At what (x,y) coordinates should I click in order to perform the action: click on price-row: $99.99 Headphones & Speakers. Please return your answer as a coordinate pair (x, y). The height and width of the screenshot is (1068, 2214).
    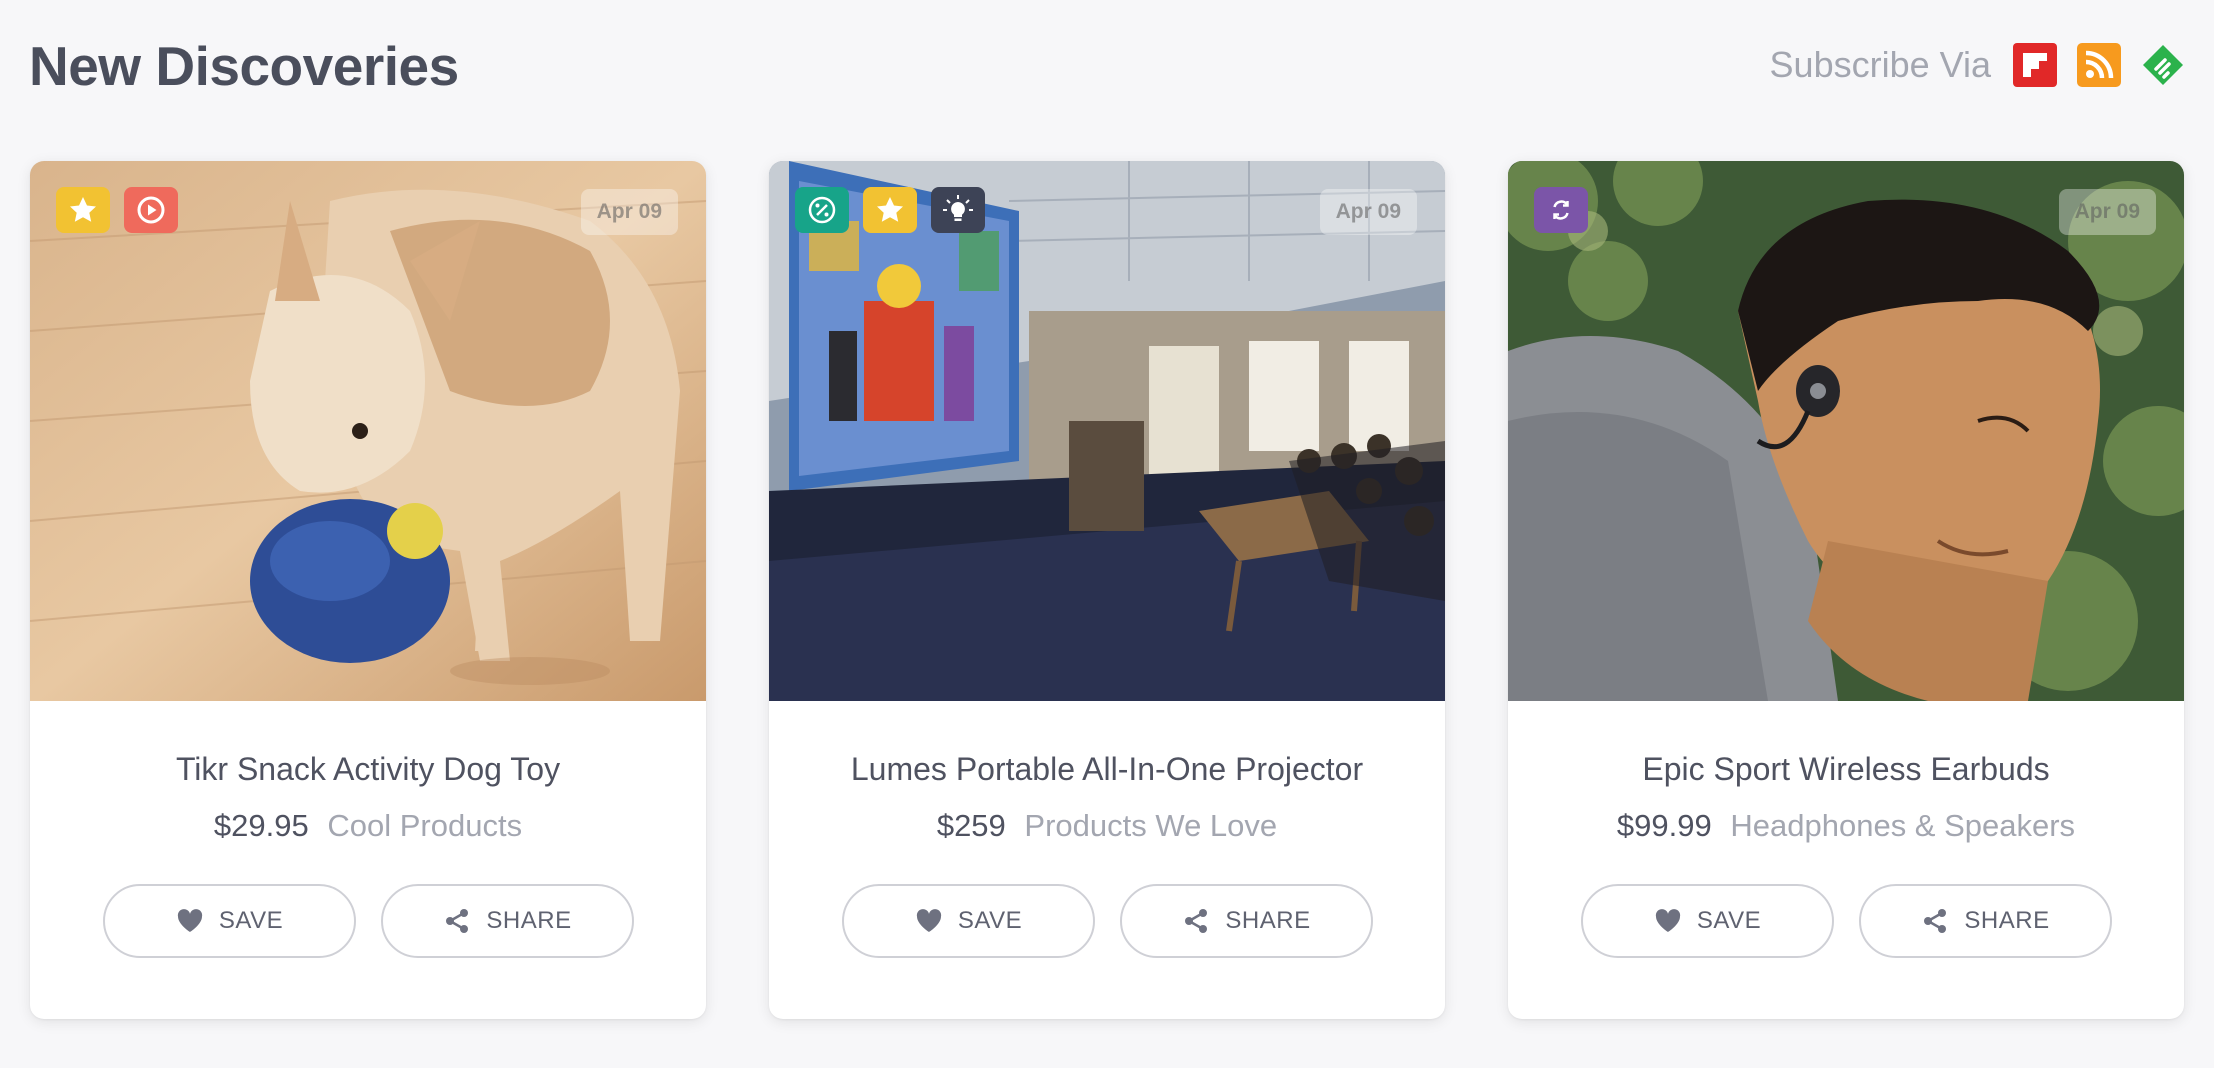
    Looking at the image, I should click on (1846, 826).